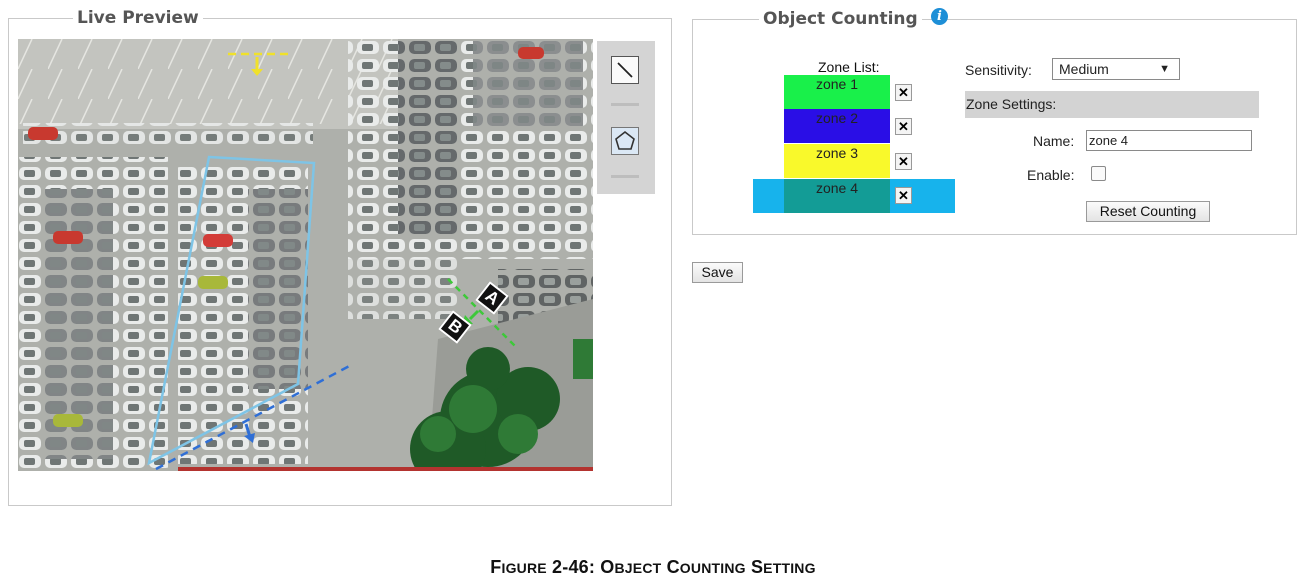  What do you see at coordinates (837, 126) in the screenshot?
I see `zone-label: zone 2` at bounding box center [837, 126].